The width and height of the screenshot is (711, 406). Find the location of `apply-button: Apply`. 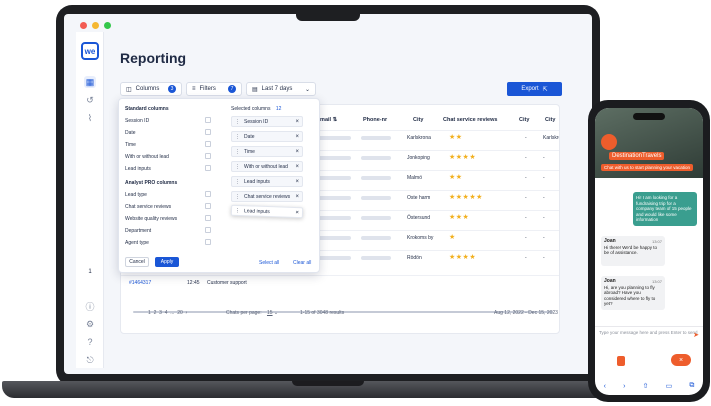

apply-button: Apply is located at coordinates (167, 262).